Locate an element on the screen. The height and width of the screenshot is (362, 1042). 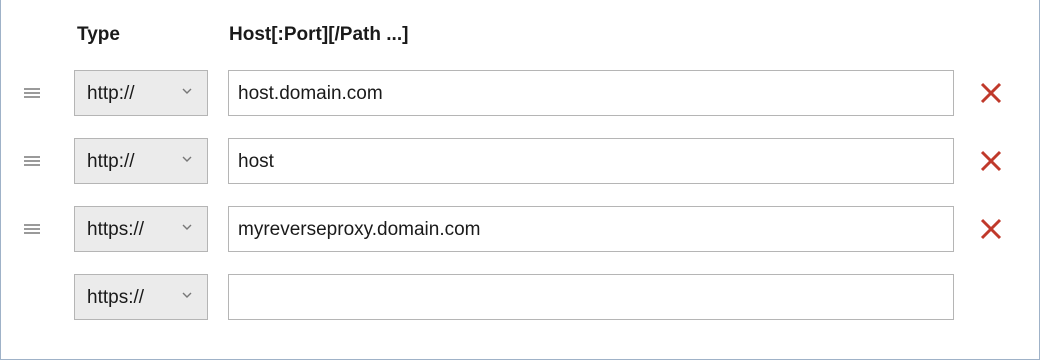
host-input is located at coordinates (591, 297).